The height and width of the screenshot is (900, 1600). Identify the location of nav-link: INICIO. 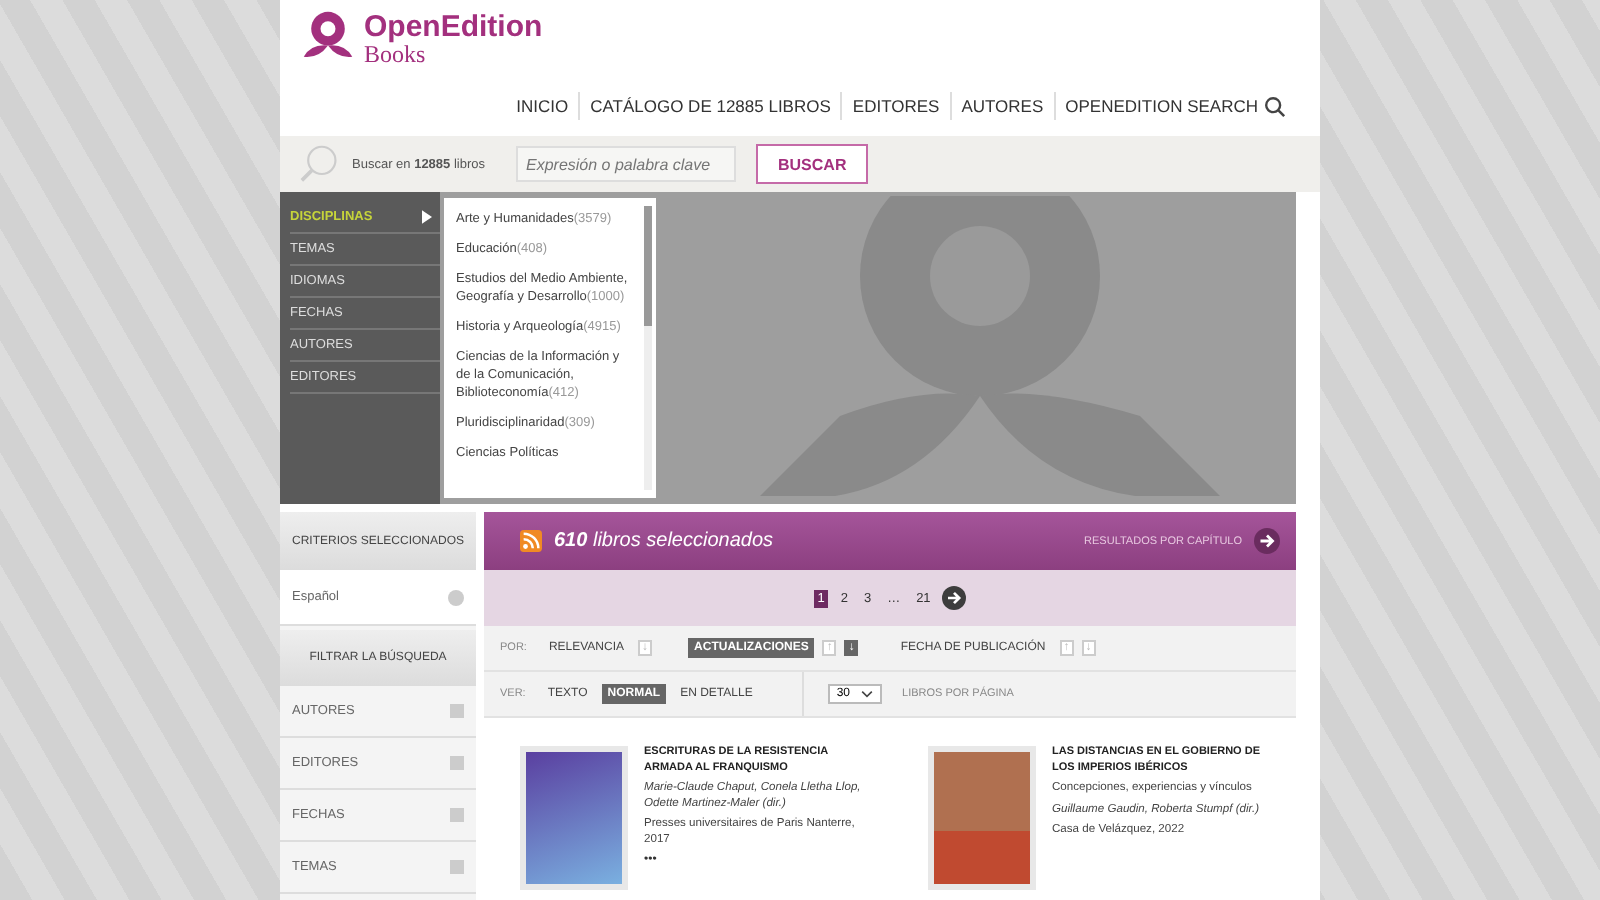
(542, 106).